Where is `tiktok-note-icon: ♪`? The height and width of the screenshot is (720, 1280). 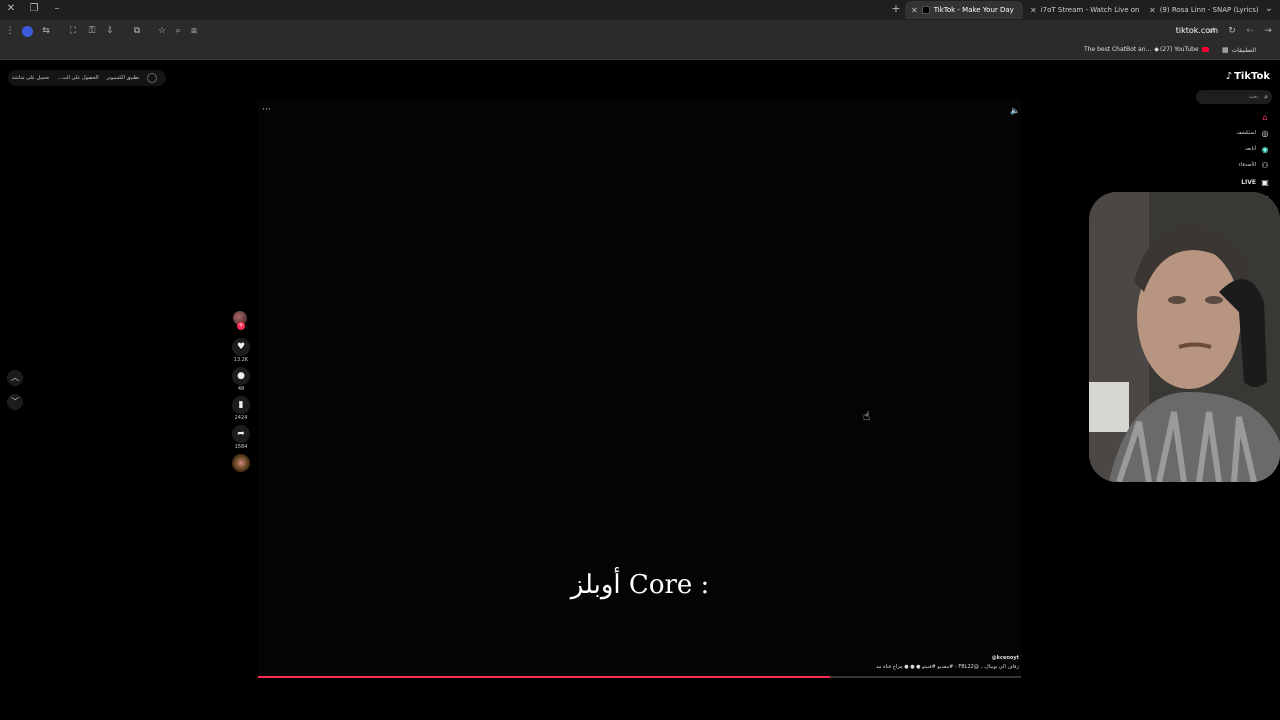 tiktok-note-icon: ♪ is located at coordinates (1229, 76).